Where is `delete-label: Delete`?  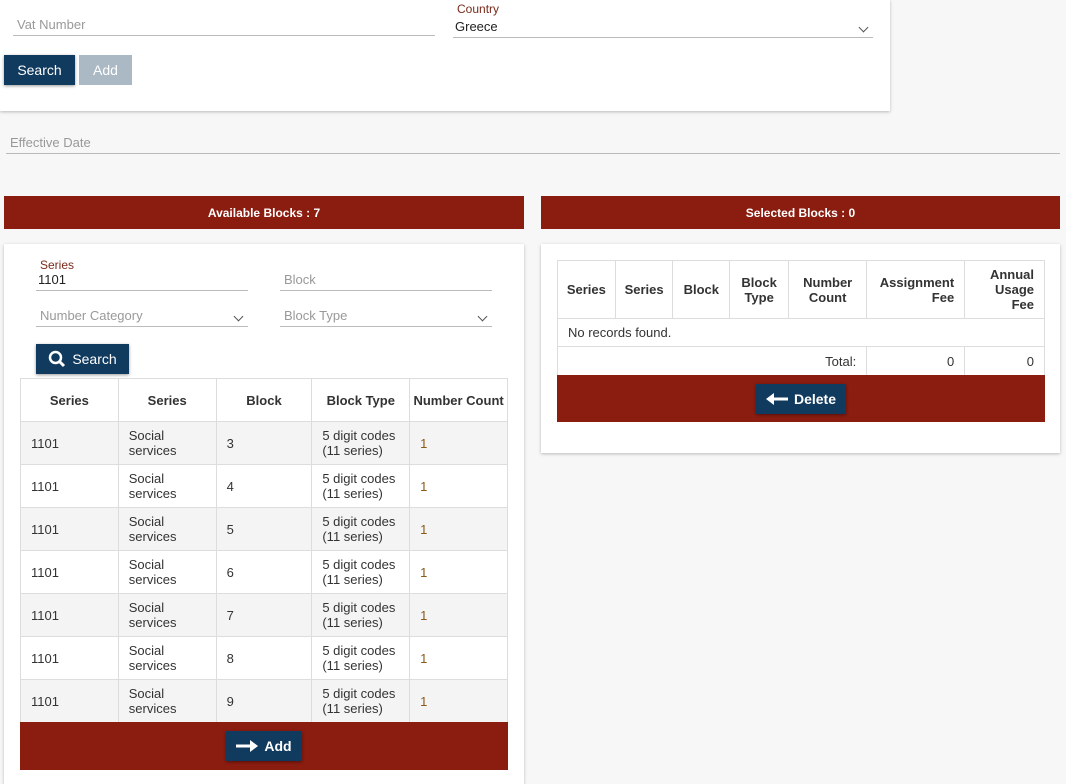
delete-label: Delete is located at coordinates (815, 398).